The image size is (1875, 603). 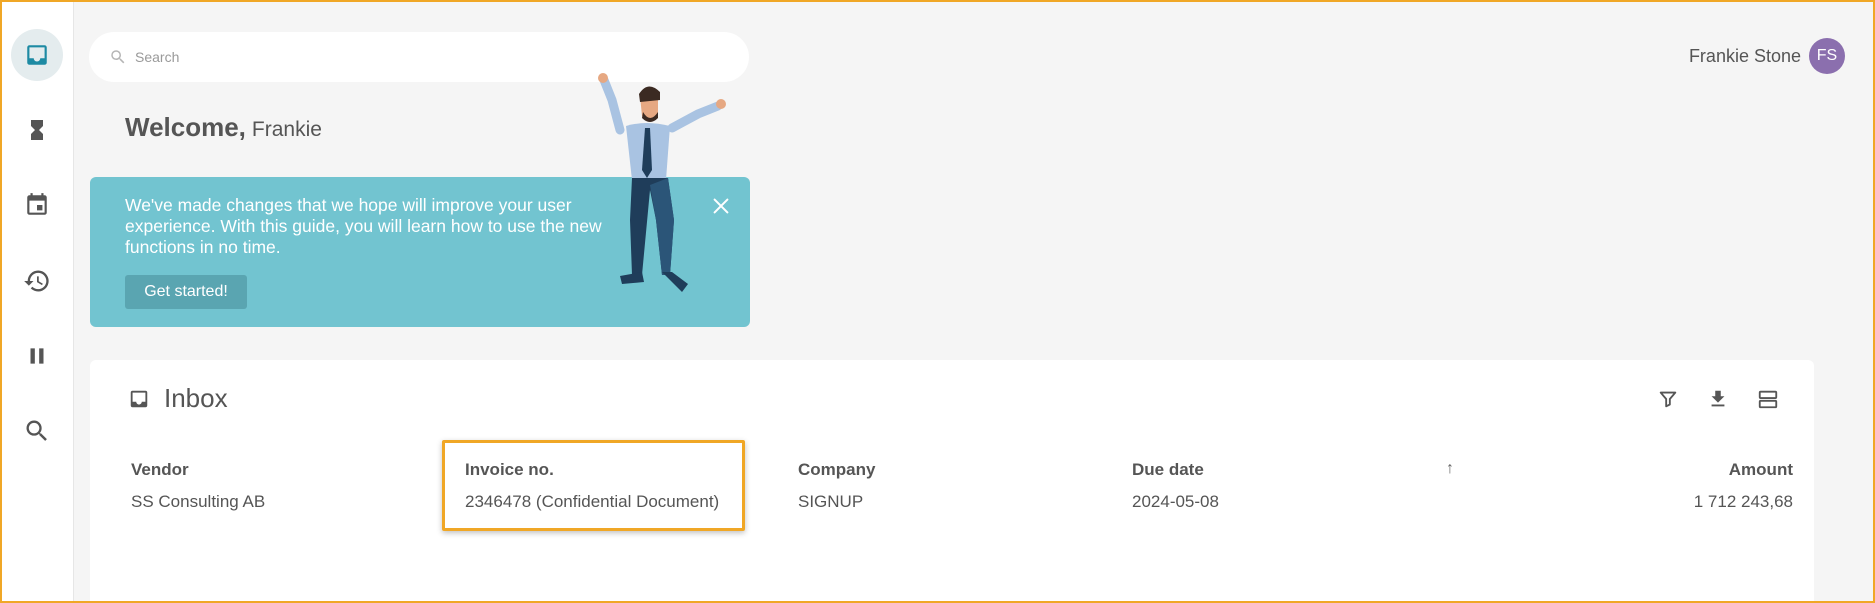 What do you see at coordinates (1450, 469) in the screenshot?
I see `sort-ascending-icon: ↑` at bounding box center [1450, 469].